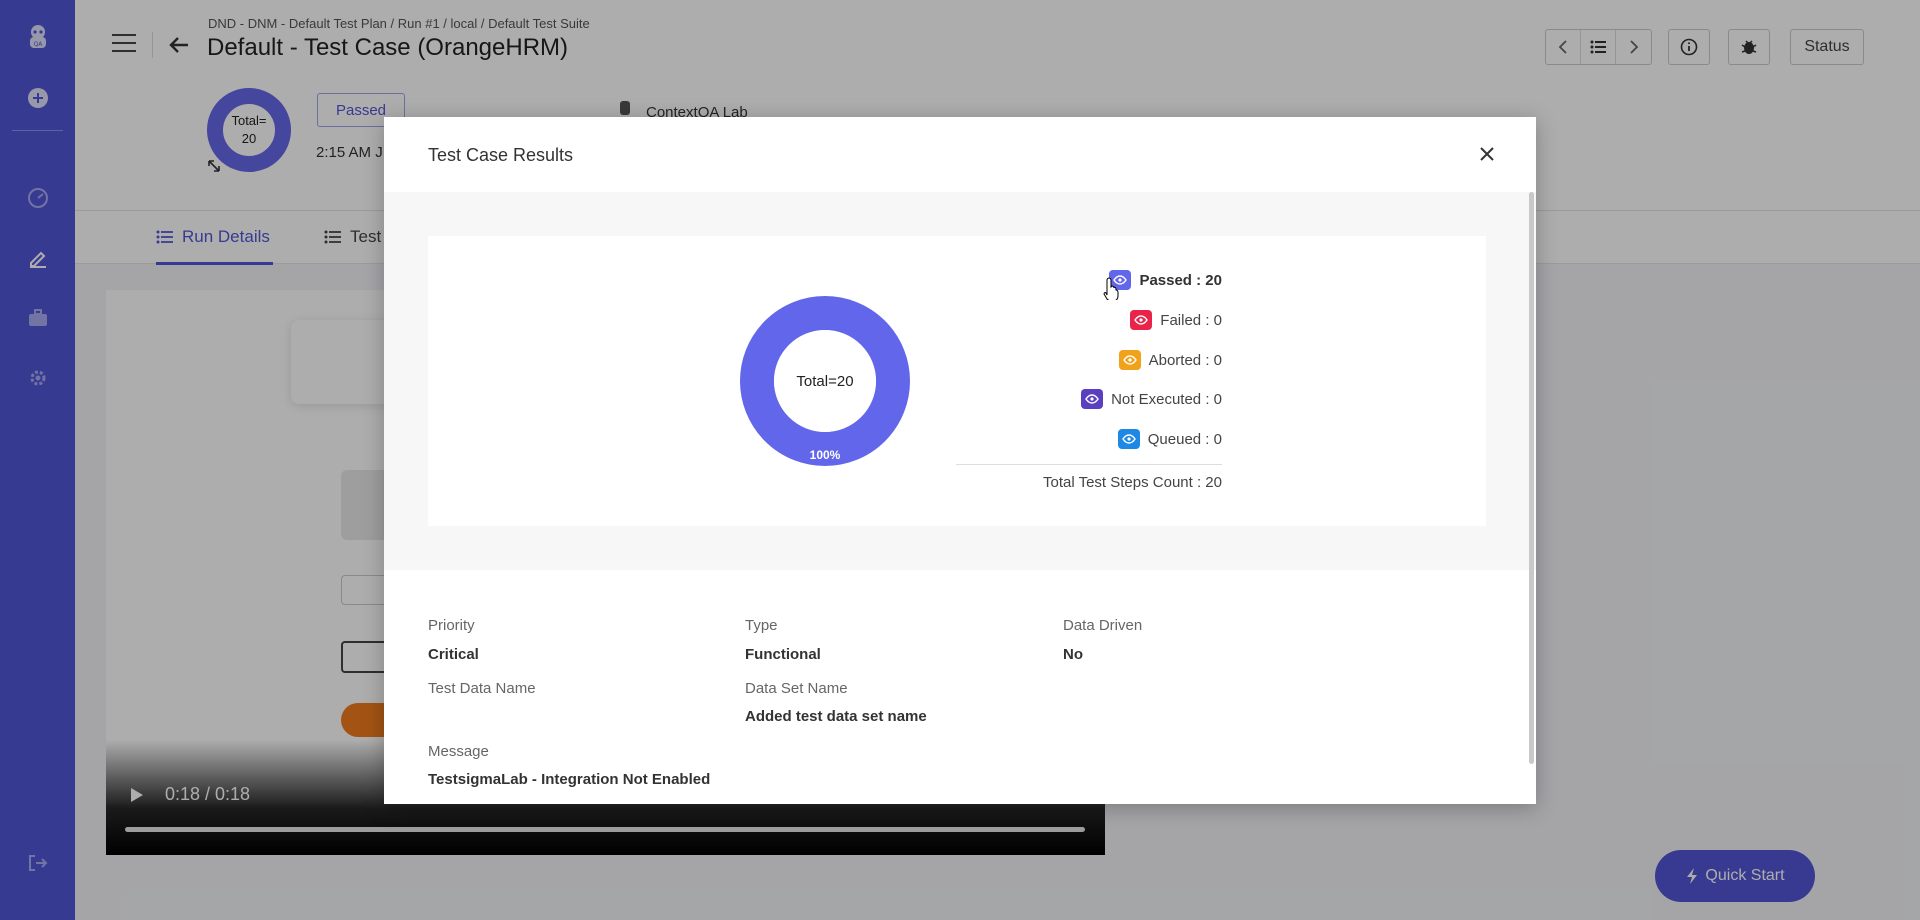 This screenshot has width=1920, height=920. What do you see at coordinates (458, 751) in the screenshot?
I see `message-label: Message` at bounding box center [458, 751].